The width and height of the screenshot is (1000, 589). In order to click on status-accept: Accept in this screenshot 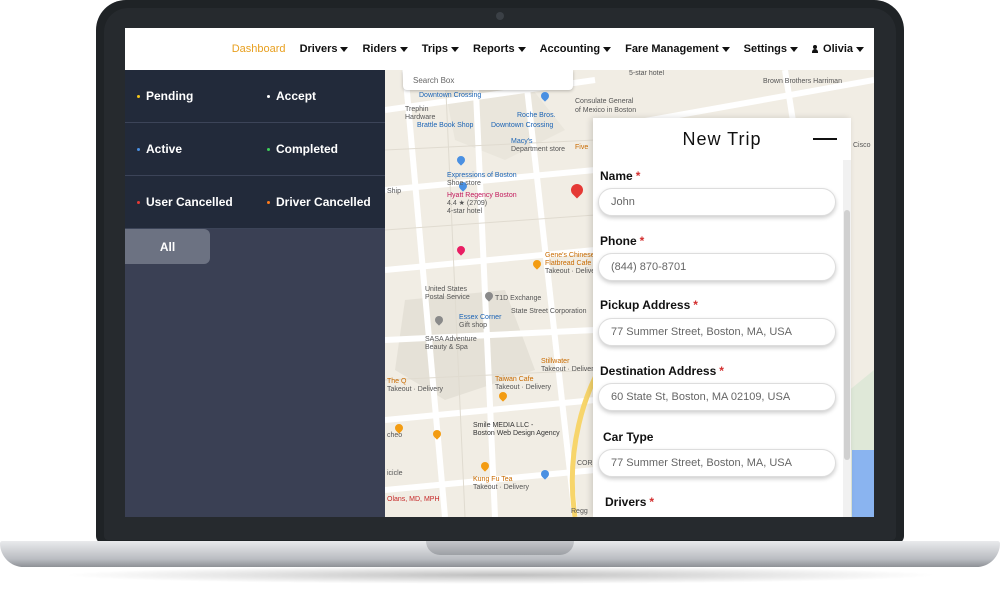, I will do `click(320, 96)`.